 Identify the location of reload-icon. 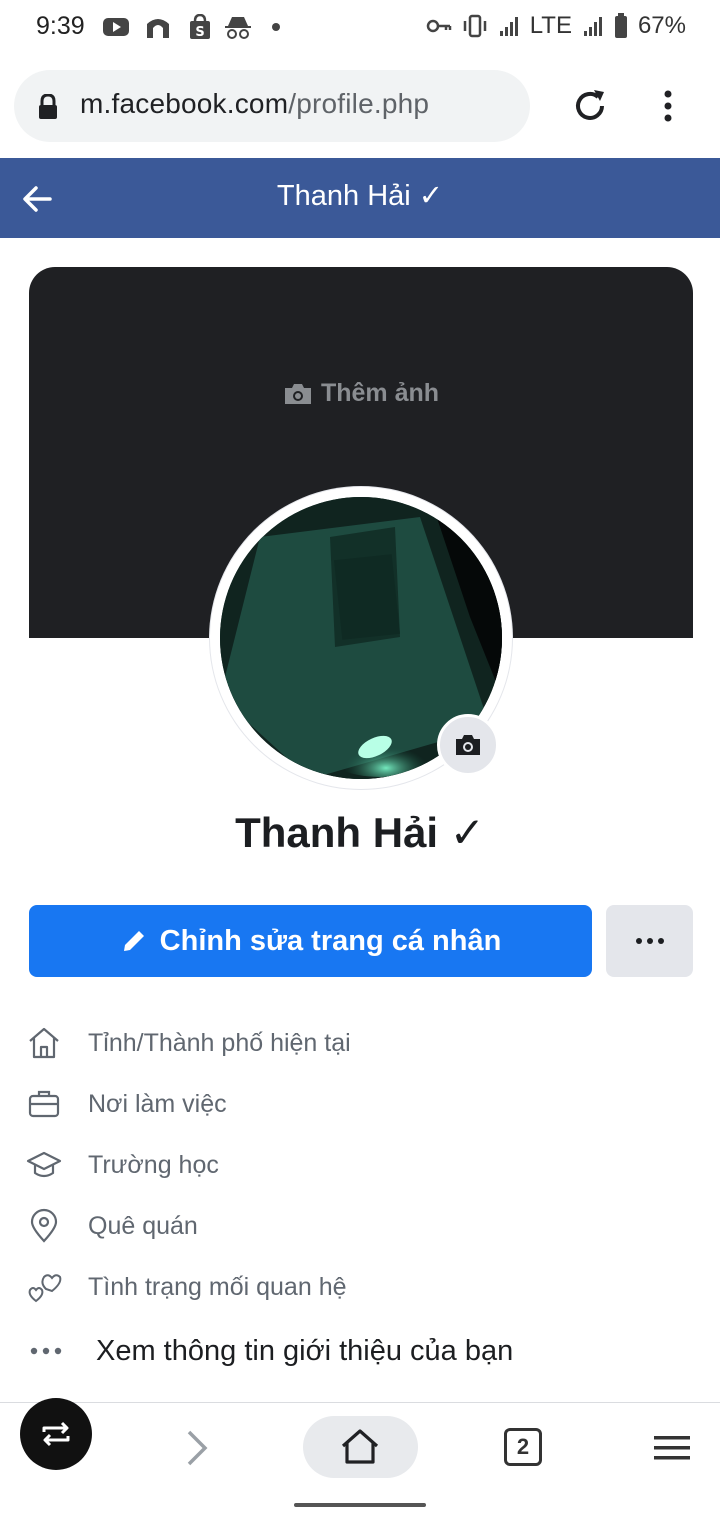
(590, 106).